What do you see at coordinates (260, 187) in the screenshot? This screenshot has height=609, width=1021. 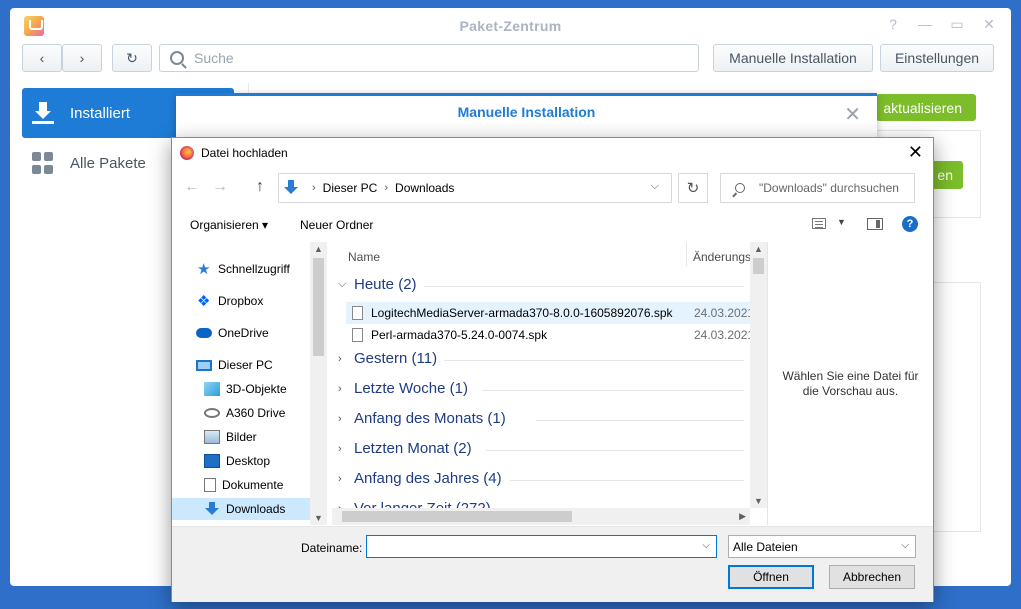 I see `up-arrow-icon: ↑` at bounding box center [260, 187].